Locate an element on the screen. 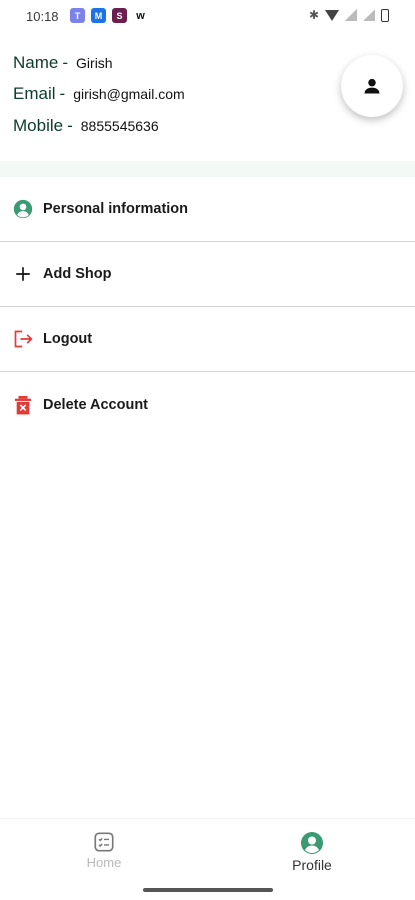 This screenshot has width=415, height=900. home-list-icon is located at coordinates (104, 842).